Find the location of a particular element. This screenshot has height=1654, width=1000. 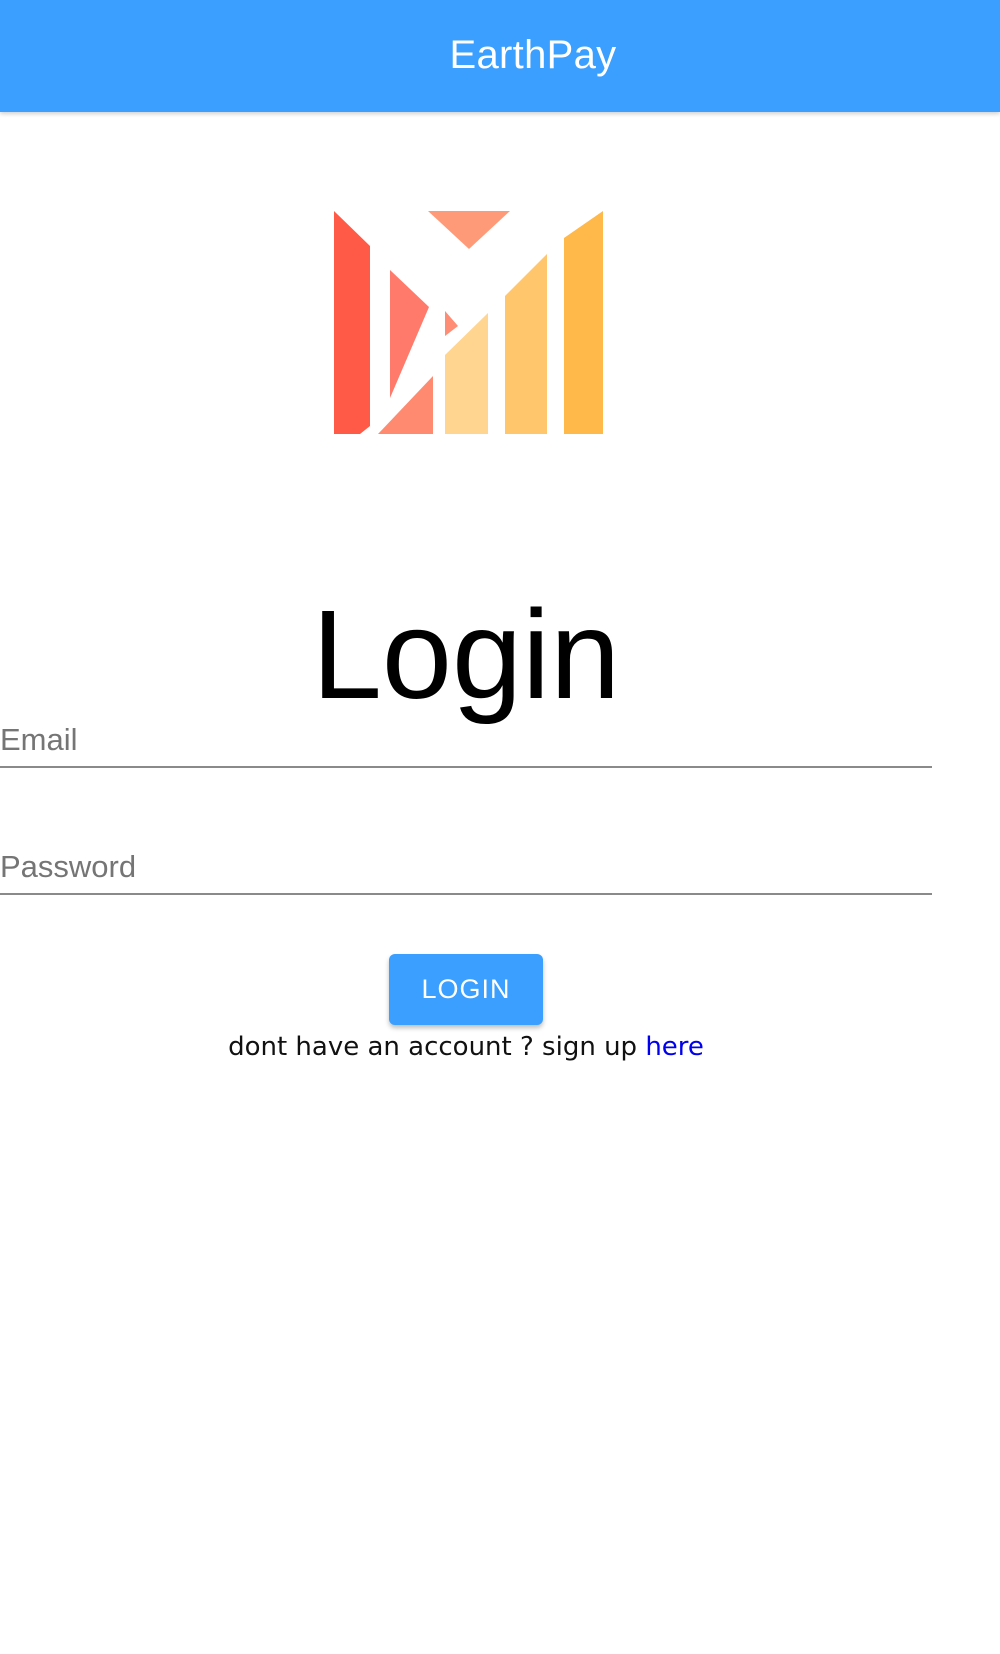

login-button: LOGIN is located at coordinates (466, 989).